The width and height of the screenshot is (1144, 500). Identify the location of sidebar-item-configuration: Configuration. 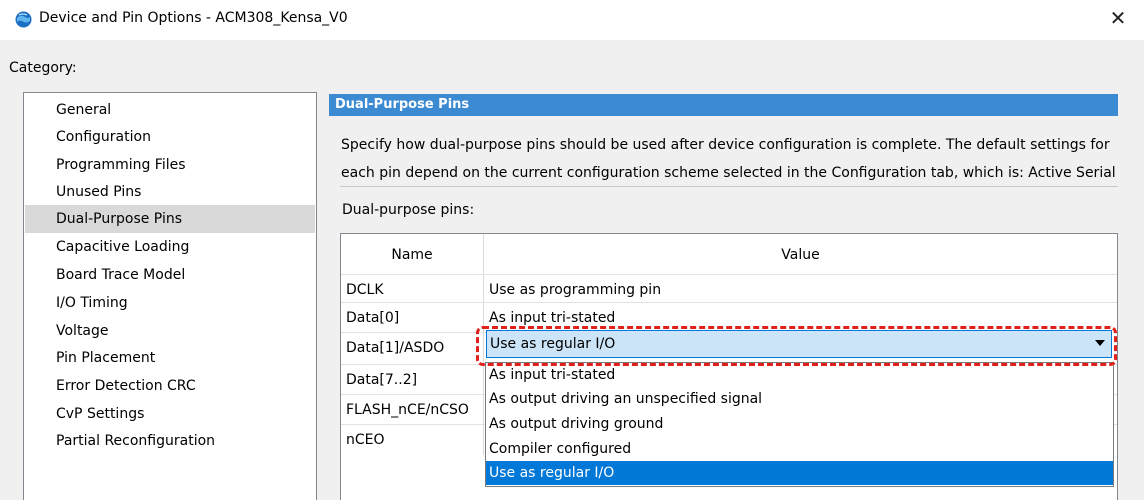
(170, 137).